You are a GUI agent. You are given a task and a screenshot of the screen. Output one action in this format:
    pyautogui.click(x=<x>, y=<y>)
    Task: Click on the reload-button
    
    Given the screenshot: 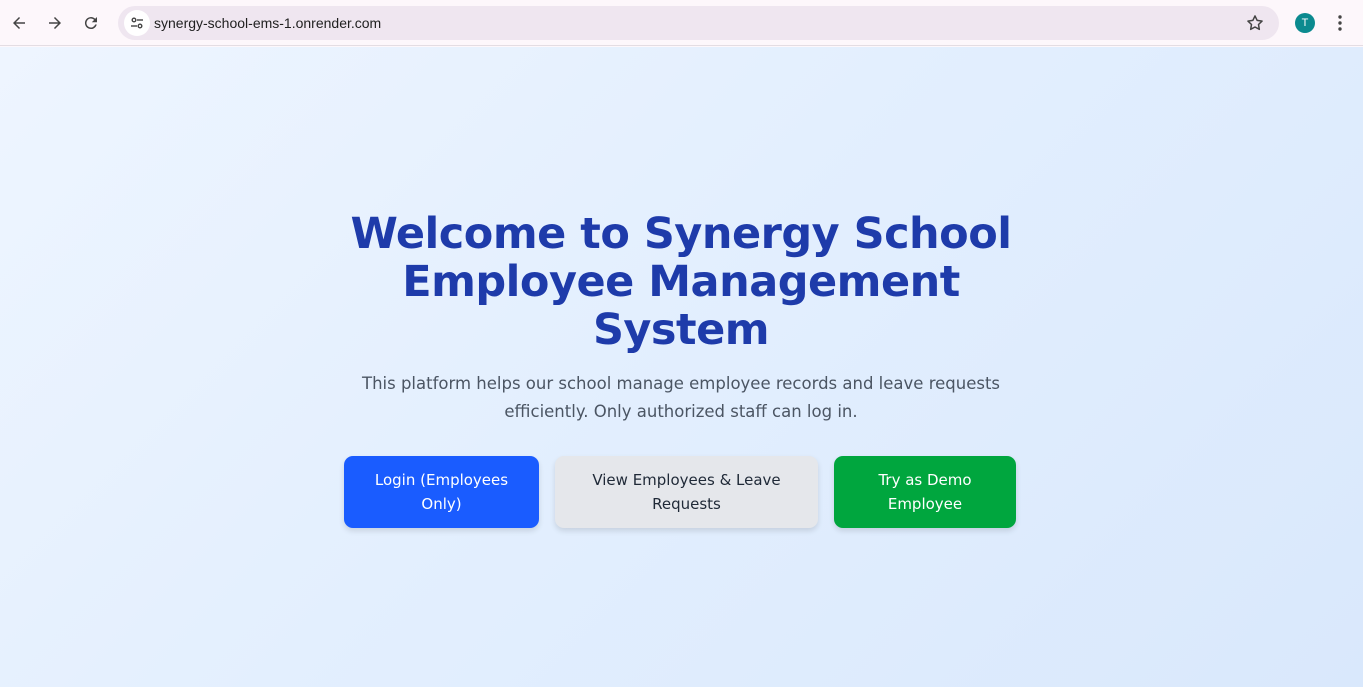 What is the action you would take?
    pyautogui.click(x=91, y=23)
    